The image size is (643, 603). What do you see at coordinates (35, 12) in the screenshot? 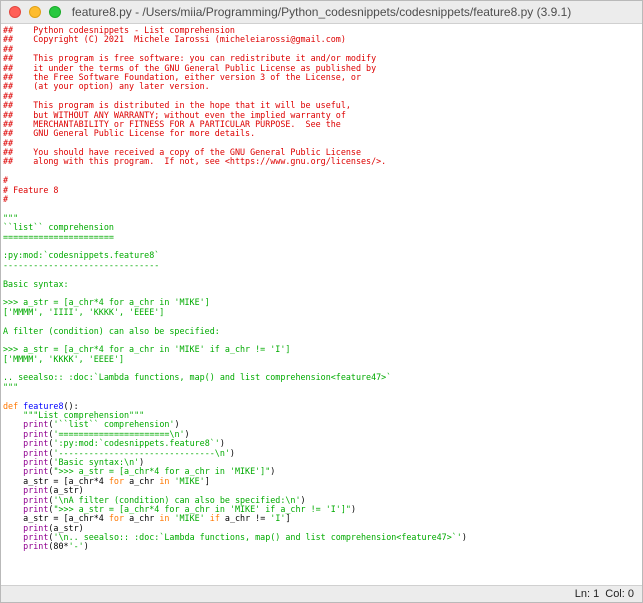
I see `minimize-window-icon` at bounding box center [35, 12].